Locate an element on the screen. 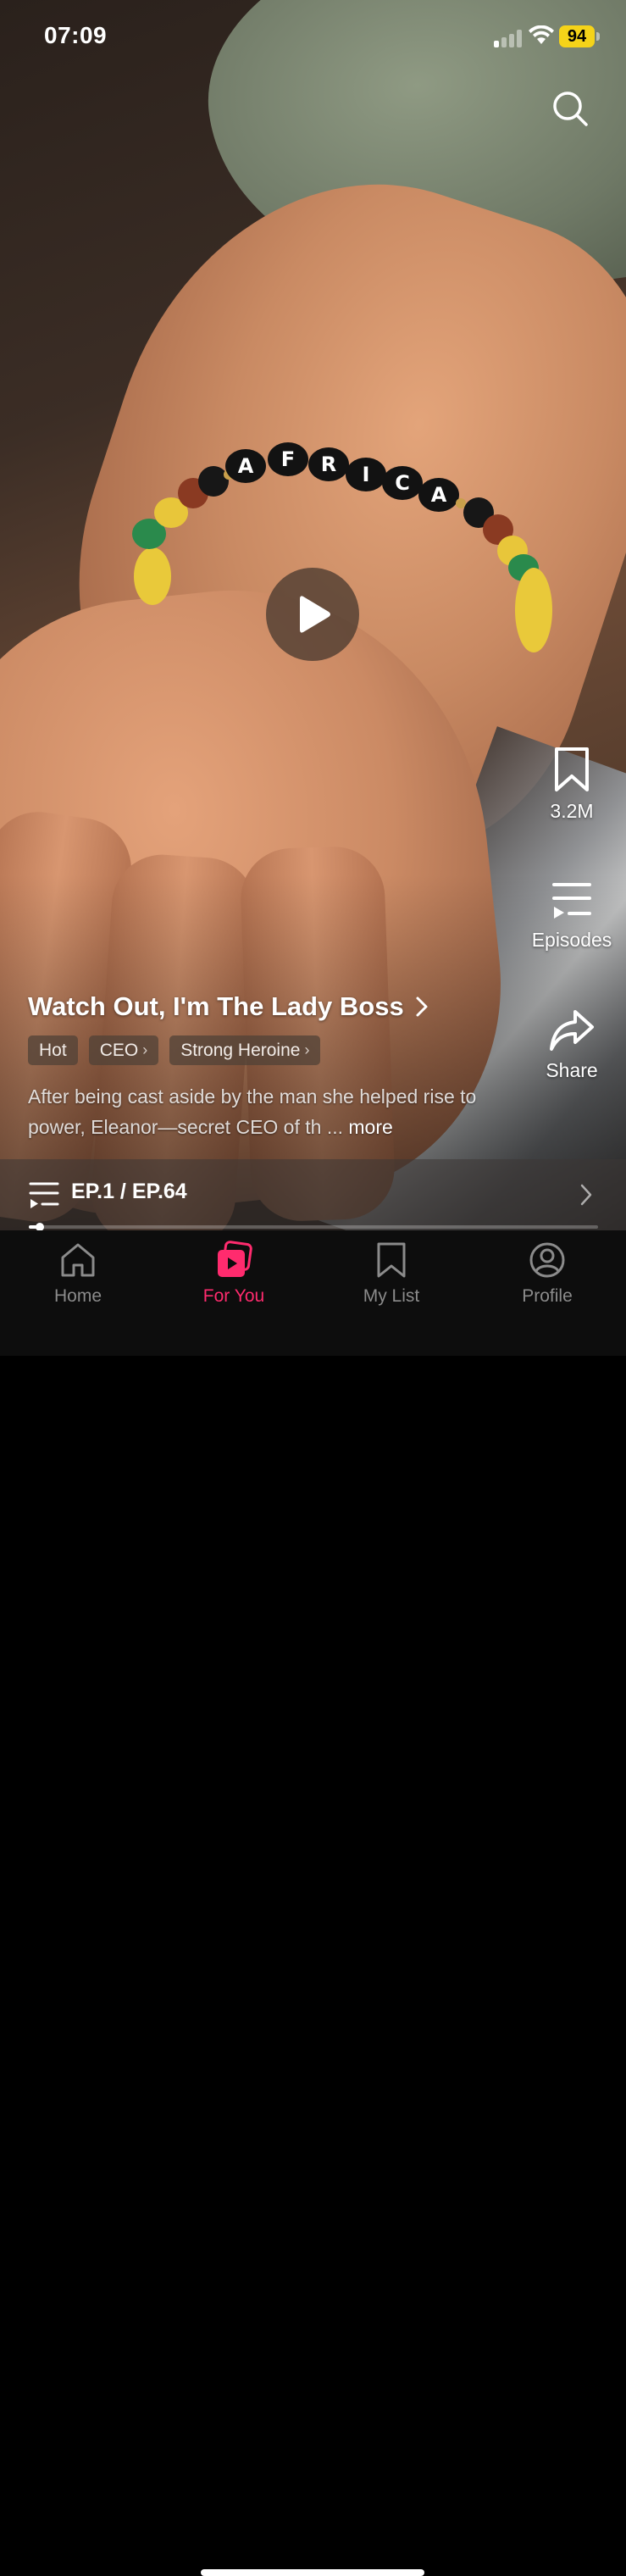 The width and height of the screenshot is (626, 2576). play-square-icon is located at coordinates (235, 1259).